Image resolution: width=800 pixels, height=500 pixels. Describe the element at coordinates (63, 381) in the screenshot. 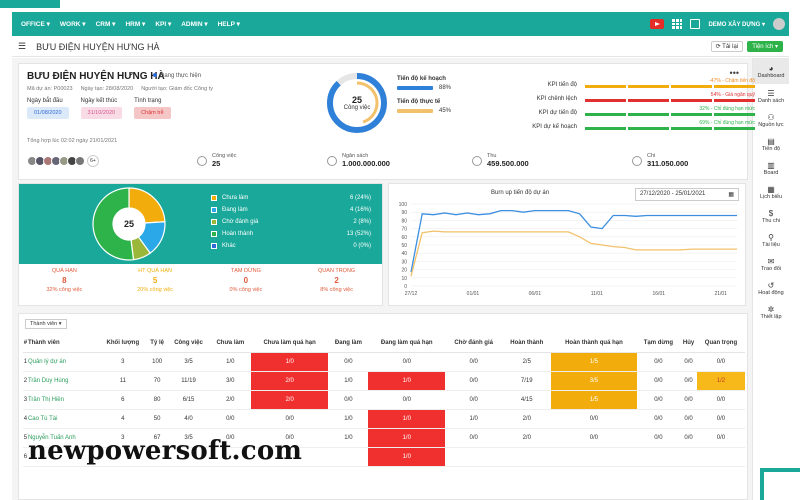

I see `member-name-link: Trần Duy Hùng` at that location.